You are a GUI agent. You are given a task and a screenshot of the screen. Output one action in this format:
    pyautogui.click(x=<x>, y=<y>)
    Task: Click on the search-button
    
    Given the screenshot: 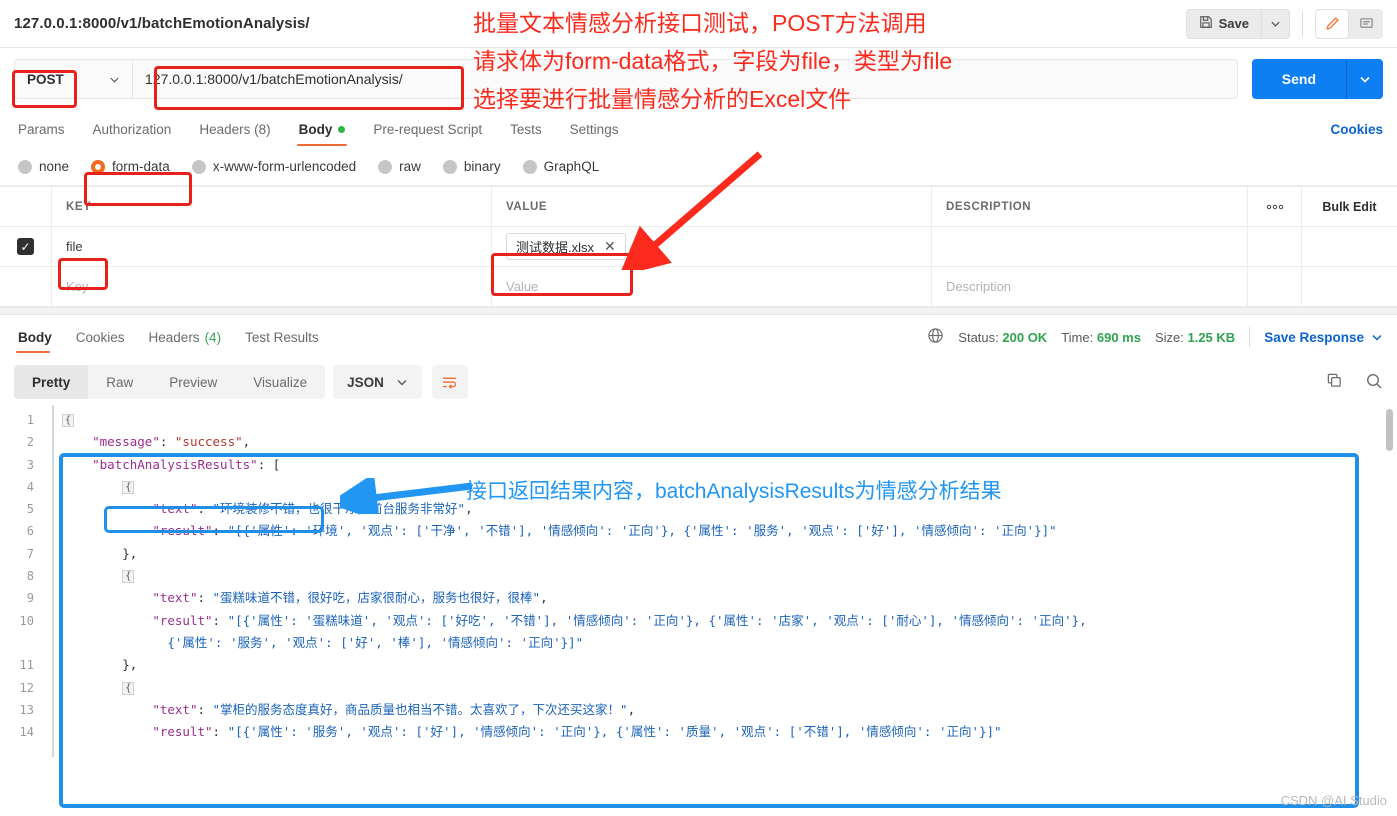 What is the action you would take?
    pyautogui.click(x=1374, y=382)
    